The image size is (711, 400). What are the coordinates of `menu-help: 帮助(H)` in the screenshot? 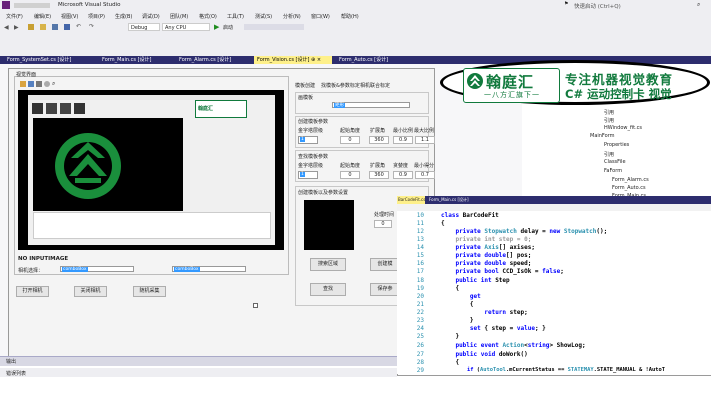 It's located at (350, 16).